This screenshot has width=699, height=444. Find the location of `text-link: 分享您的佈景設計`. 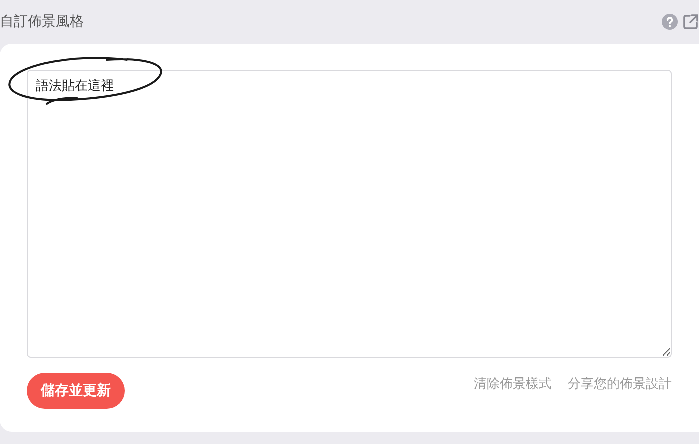

text-link: 分享您的佈景設計 is located at coordinates (620, 384).